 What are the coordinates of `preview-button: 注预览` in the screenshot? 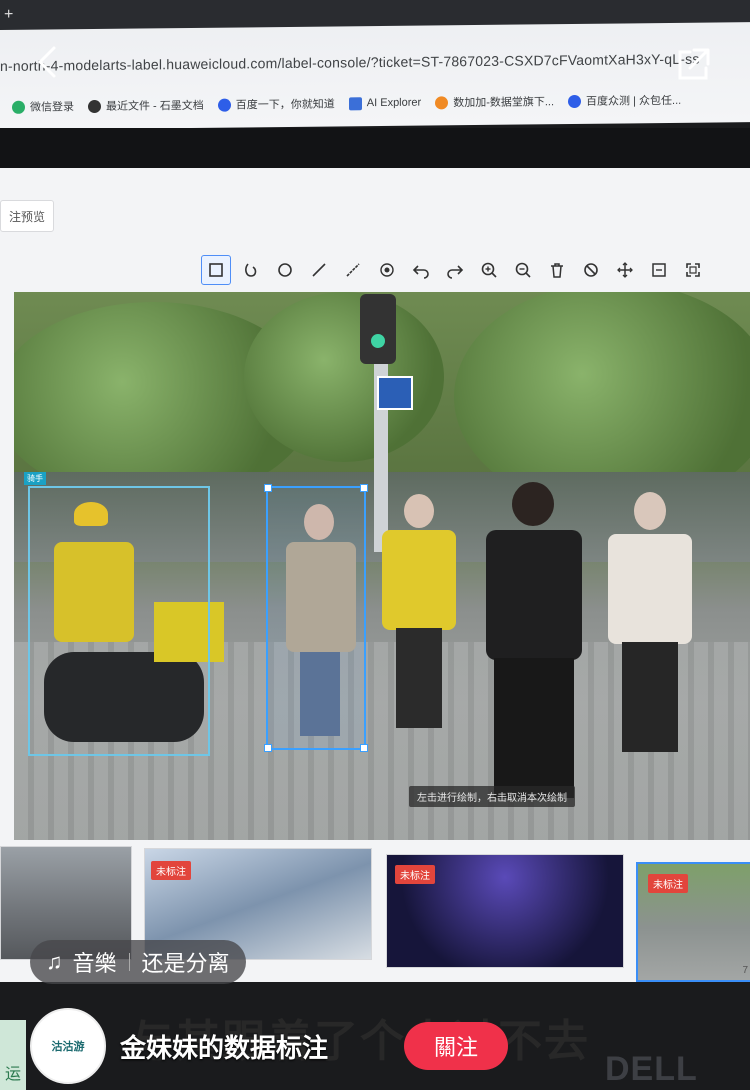 It's located at (27, 216).